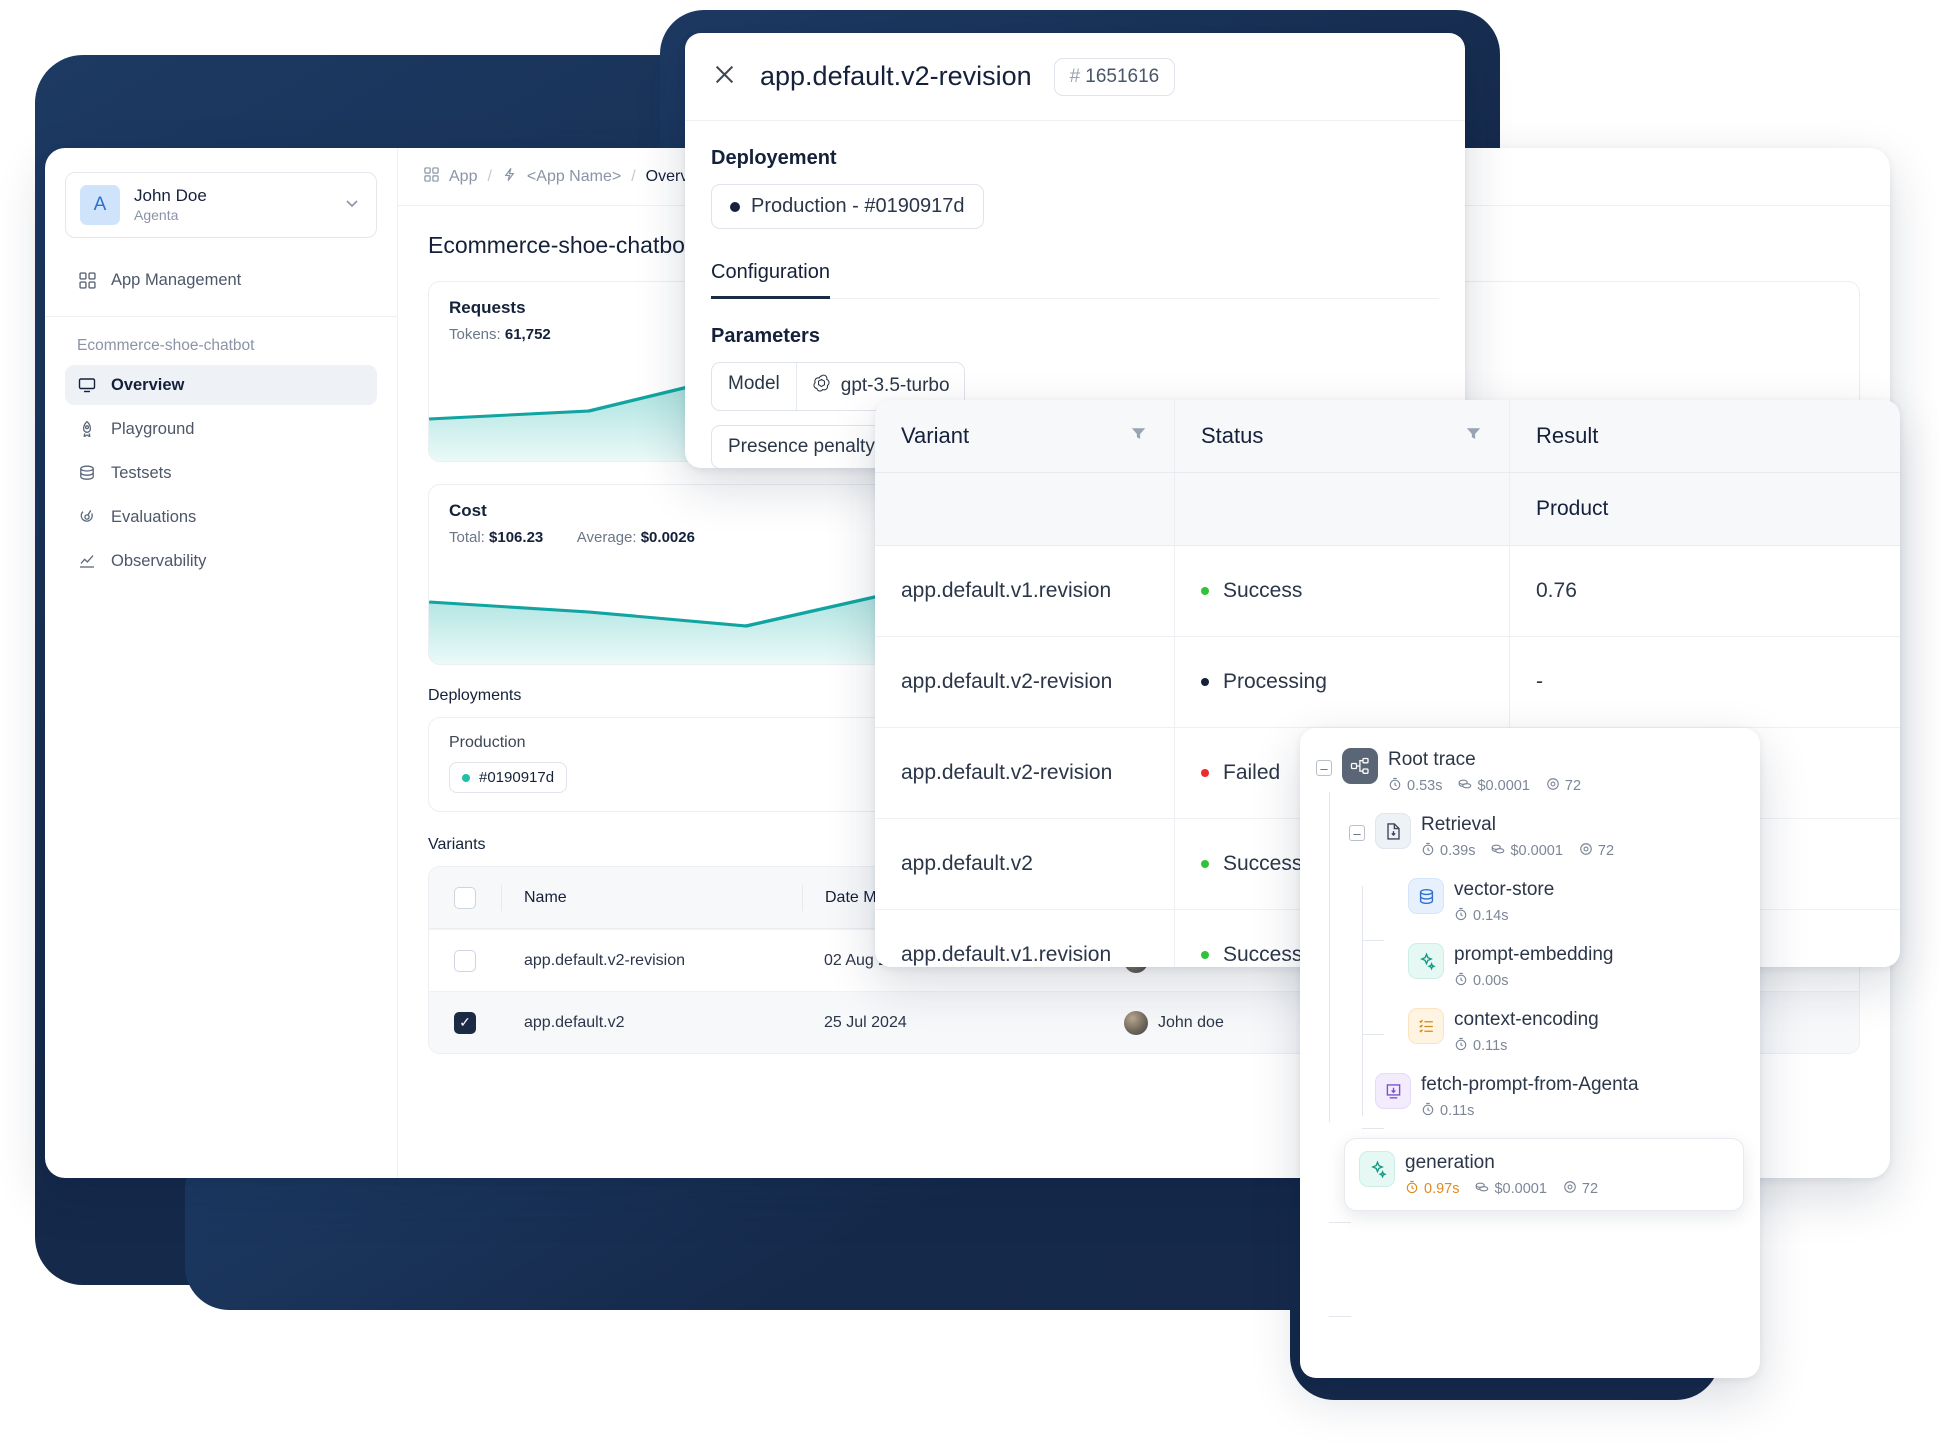 This screenshot has height=1456, width=1940. I want to click on deployment-revision-id: #0190917d, so click(517, 777).